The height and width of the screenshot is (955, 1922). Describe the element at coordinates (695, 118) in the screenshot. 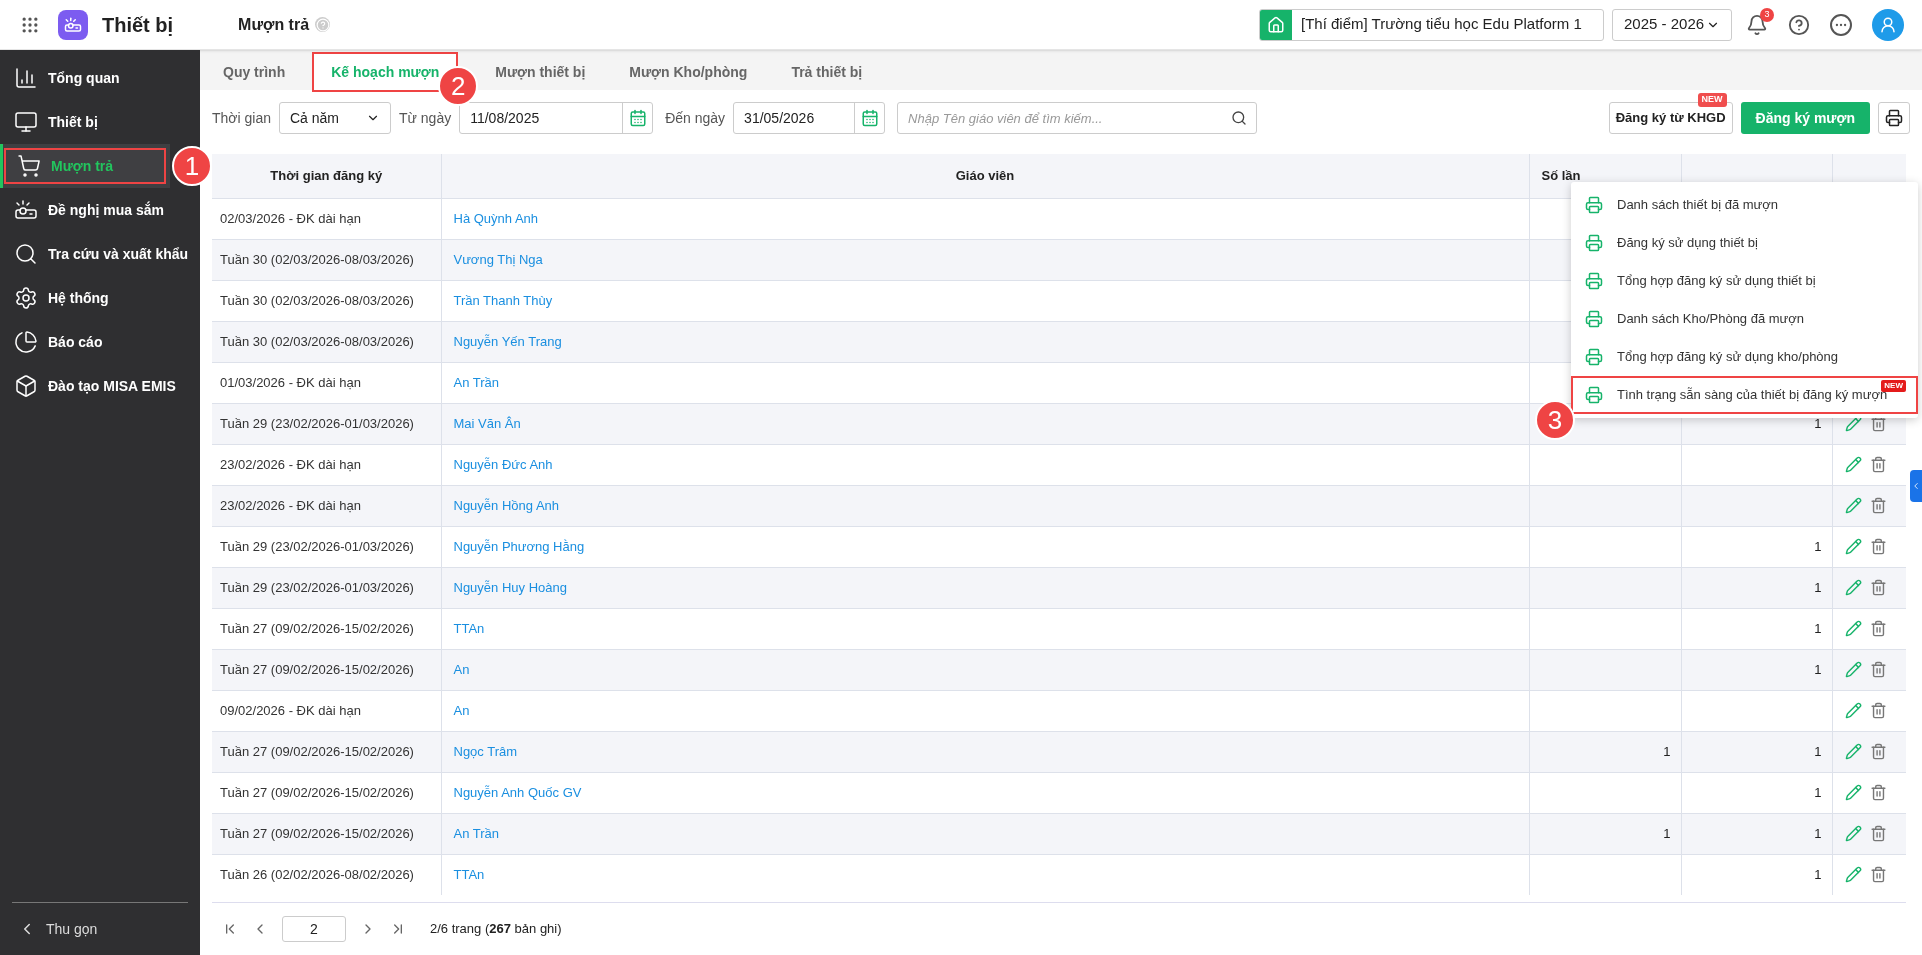

I see `to-date-label: Đến ngày` at that location.